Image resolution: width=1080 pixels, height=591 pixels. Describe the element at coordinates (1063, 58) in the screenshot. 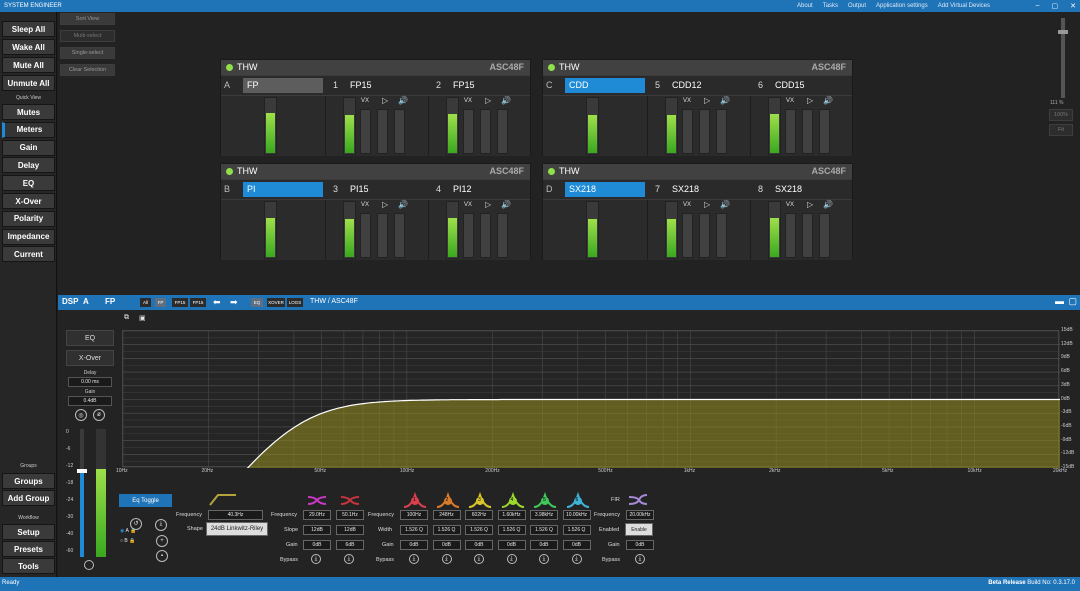

I see `zoom-slider` at that location.